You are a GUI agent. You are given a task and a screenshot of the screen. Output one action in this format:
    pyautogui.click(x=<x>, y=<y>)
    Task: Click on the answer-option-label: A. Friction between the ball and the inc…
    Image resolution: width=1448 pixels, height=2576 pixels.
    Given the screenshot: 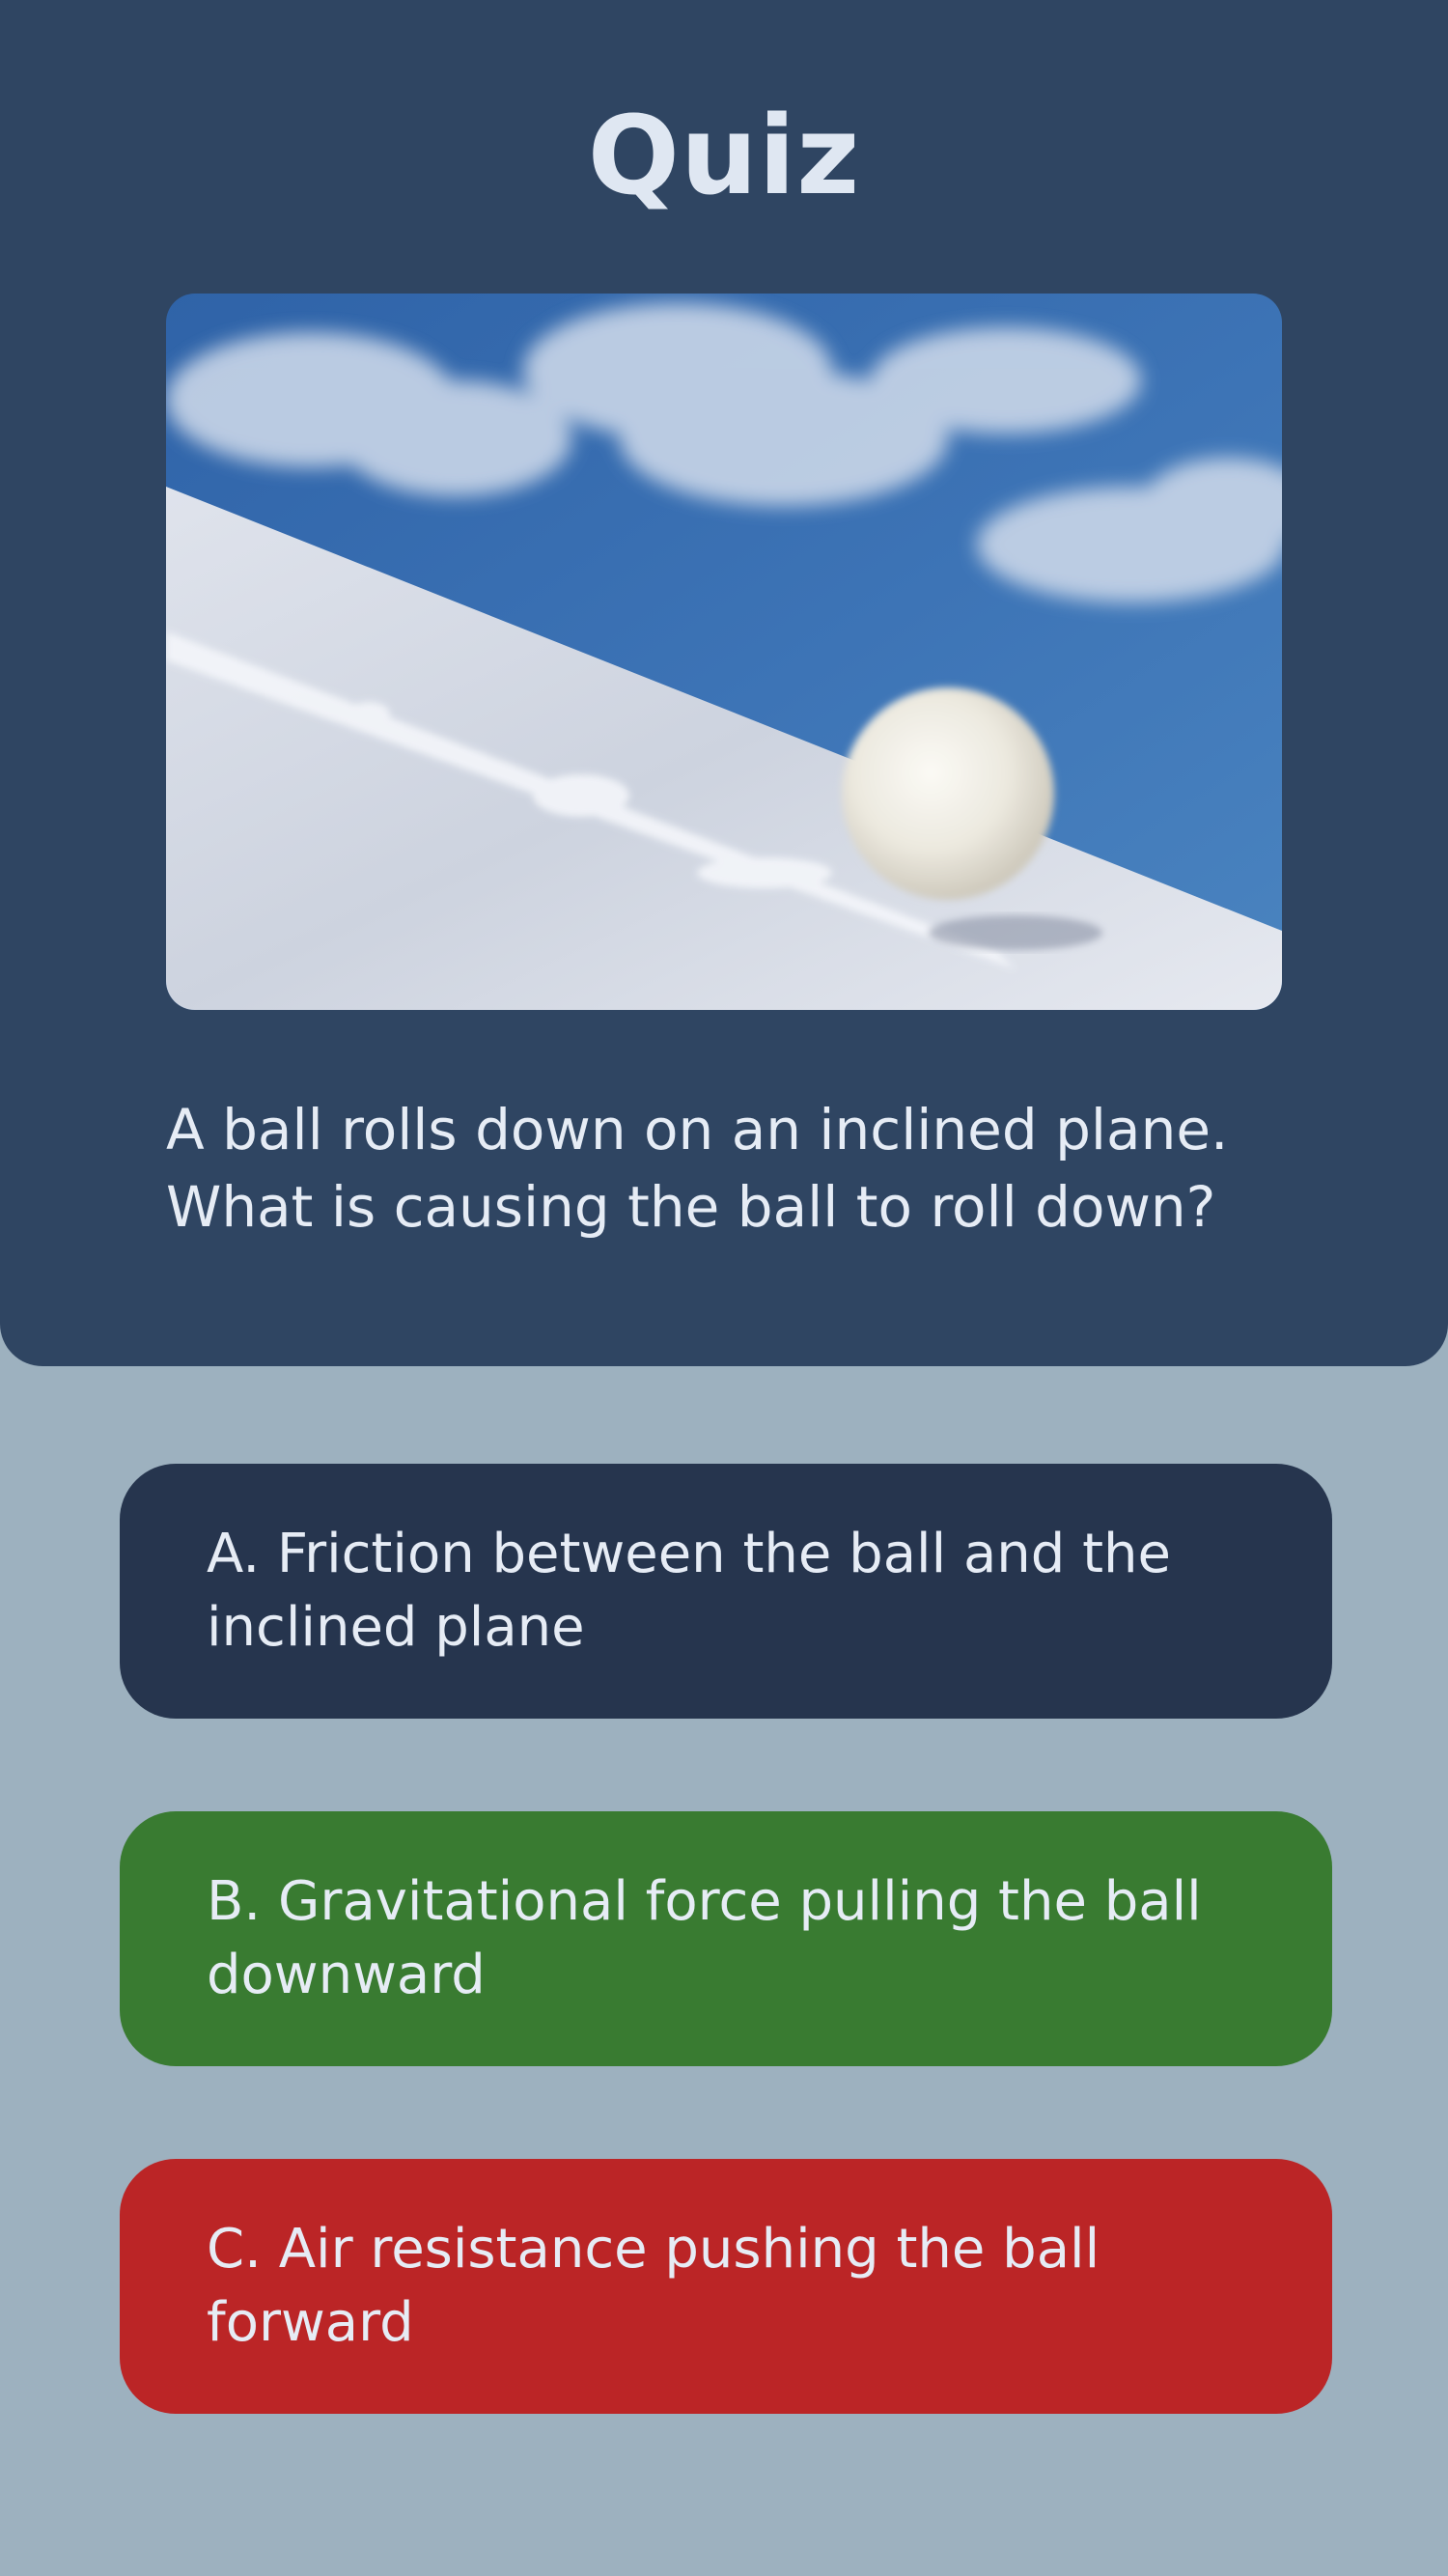 What is the action you would take?
    pyautogui.click(x=690, y=1591)
    